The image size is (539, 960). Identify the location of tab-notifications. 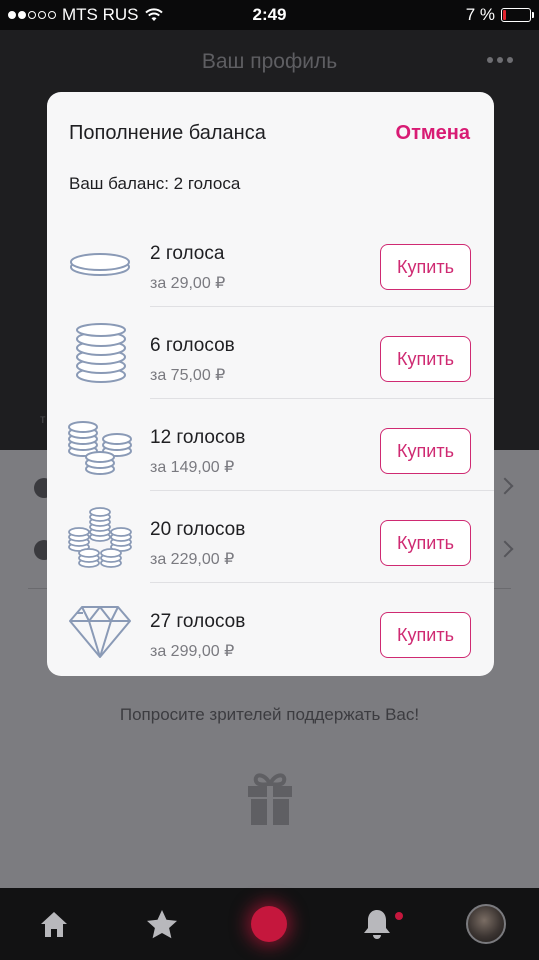
(377, 924).